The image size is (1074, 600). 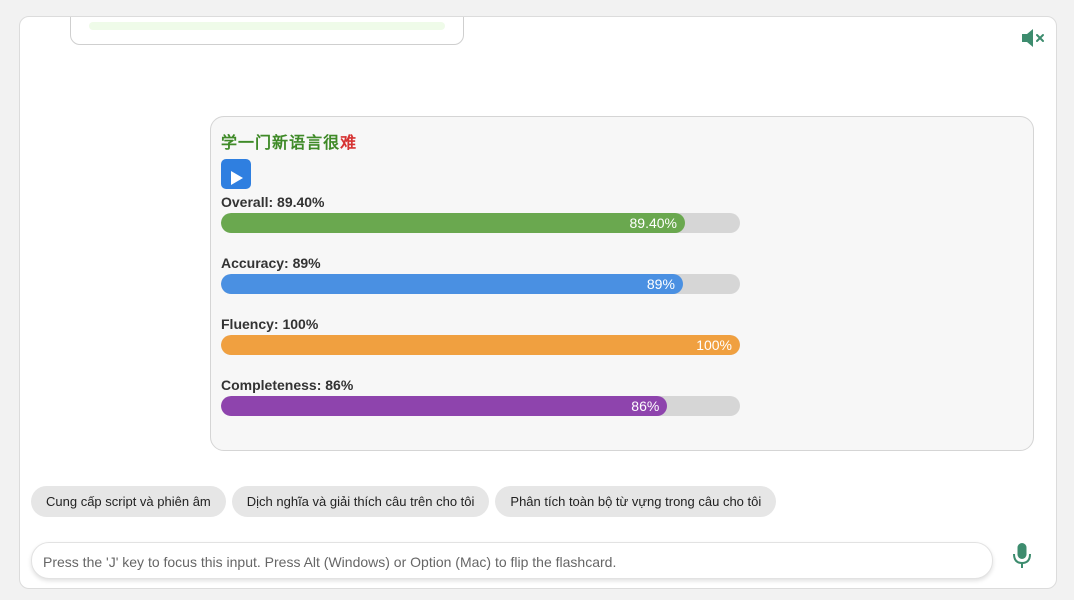 I want to click on previous-card-highlight, so click(x=267, y=26).